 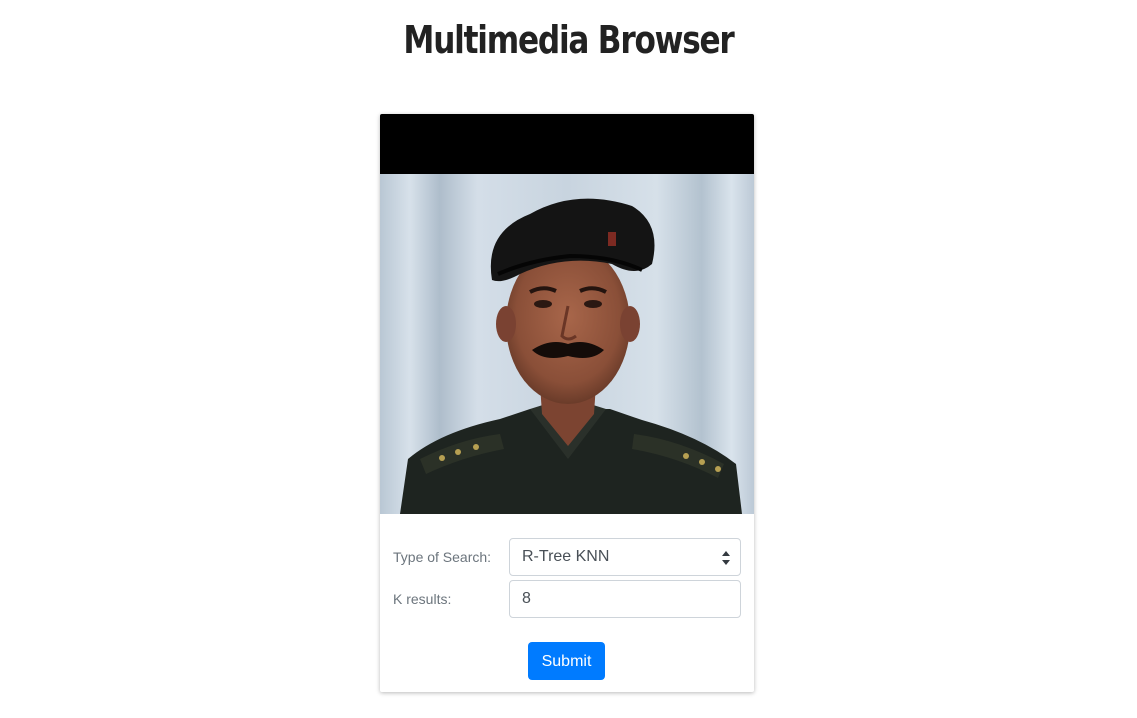 I want to click on k-results-row: K results: 8, so click(x=567, y=599).